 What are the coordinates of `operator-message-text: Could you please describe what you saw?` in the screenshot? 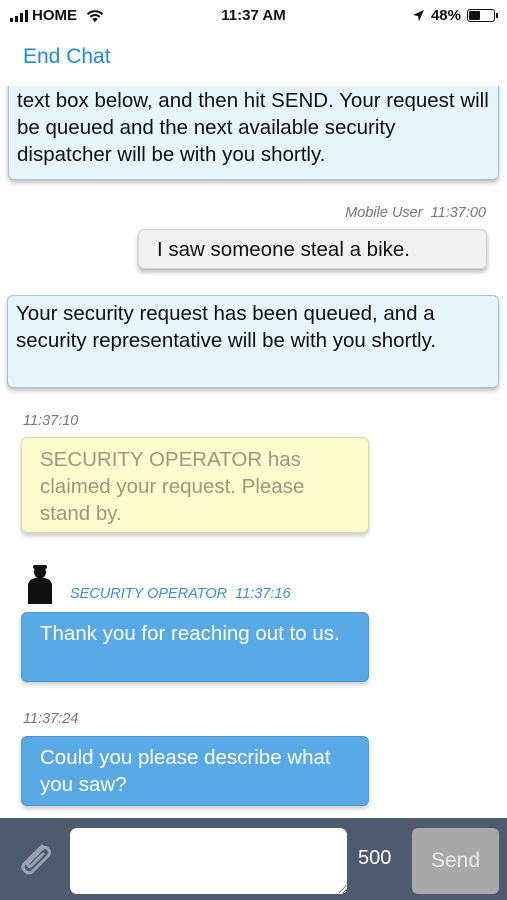 It's located at (185, 771).